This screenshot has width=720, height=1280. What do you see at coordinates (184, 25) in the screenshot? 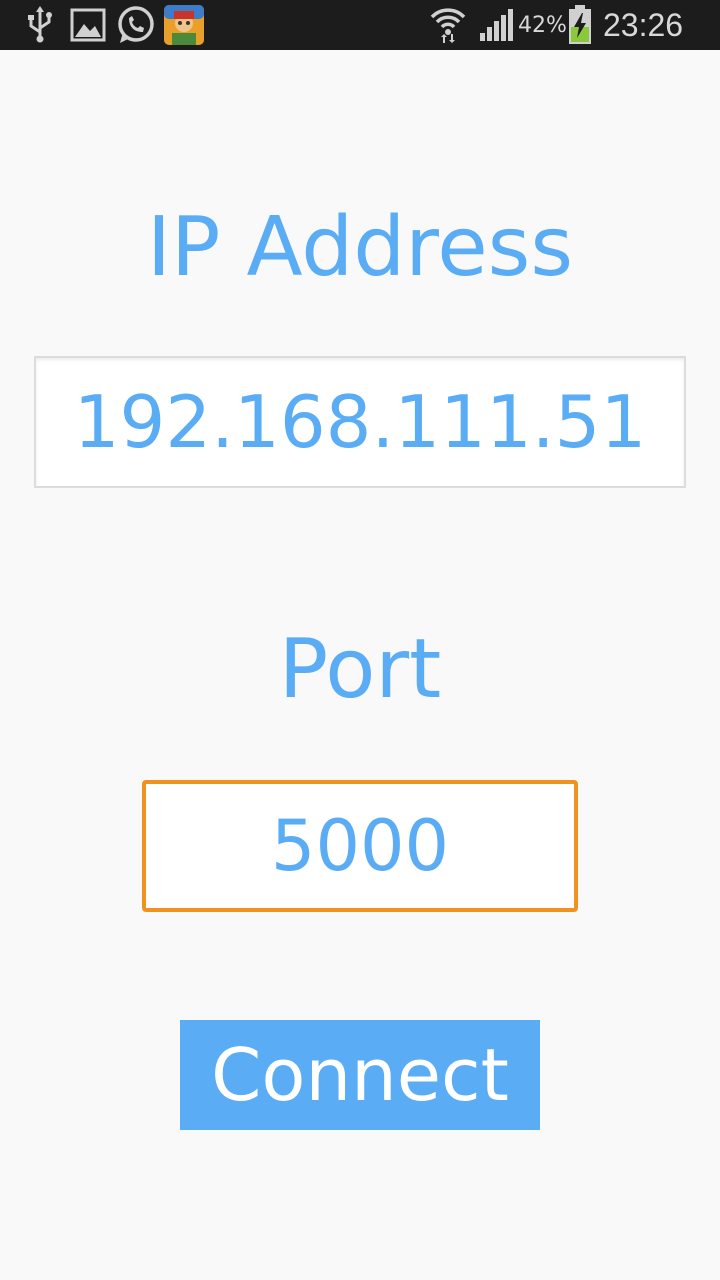
I see `game-app-icon` at bounding box center [184, 25].